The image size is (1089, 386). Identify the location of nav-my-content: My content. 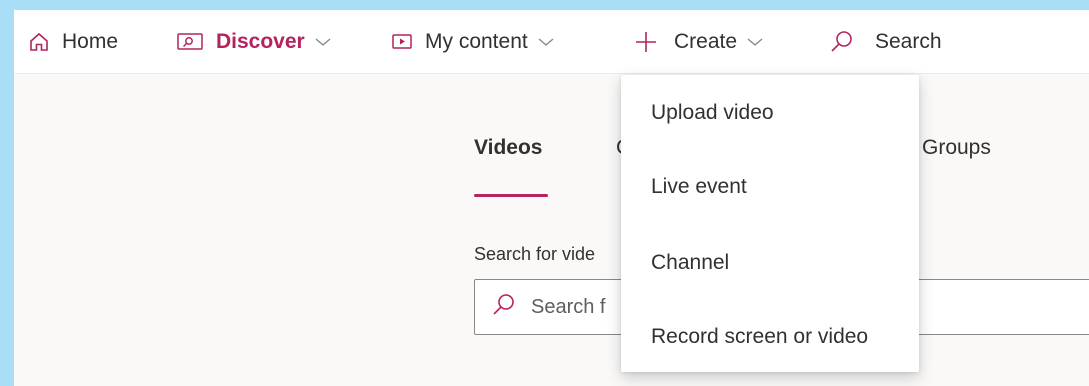
(472, 42).